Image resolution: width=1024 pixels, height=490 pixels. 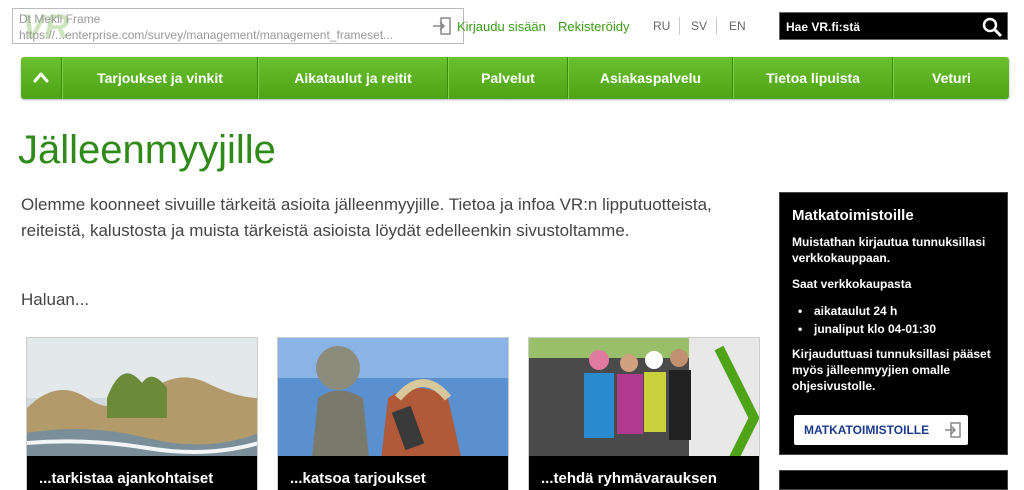 I want to click on lang-ru: RU, so click(x=661, y=26).